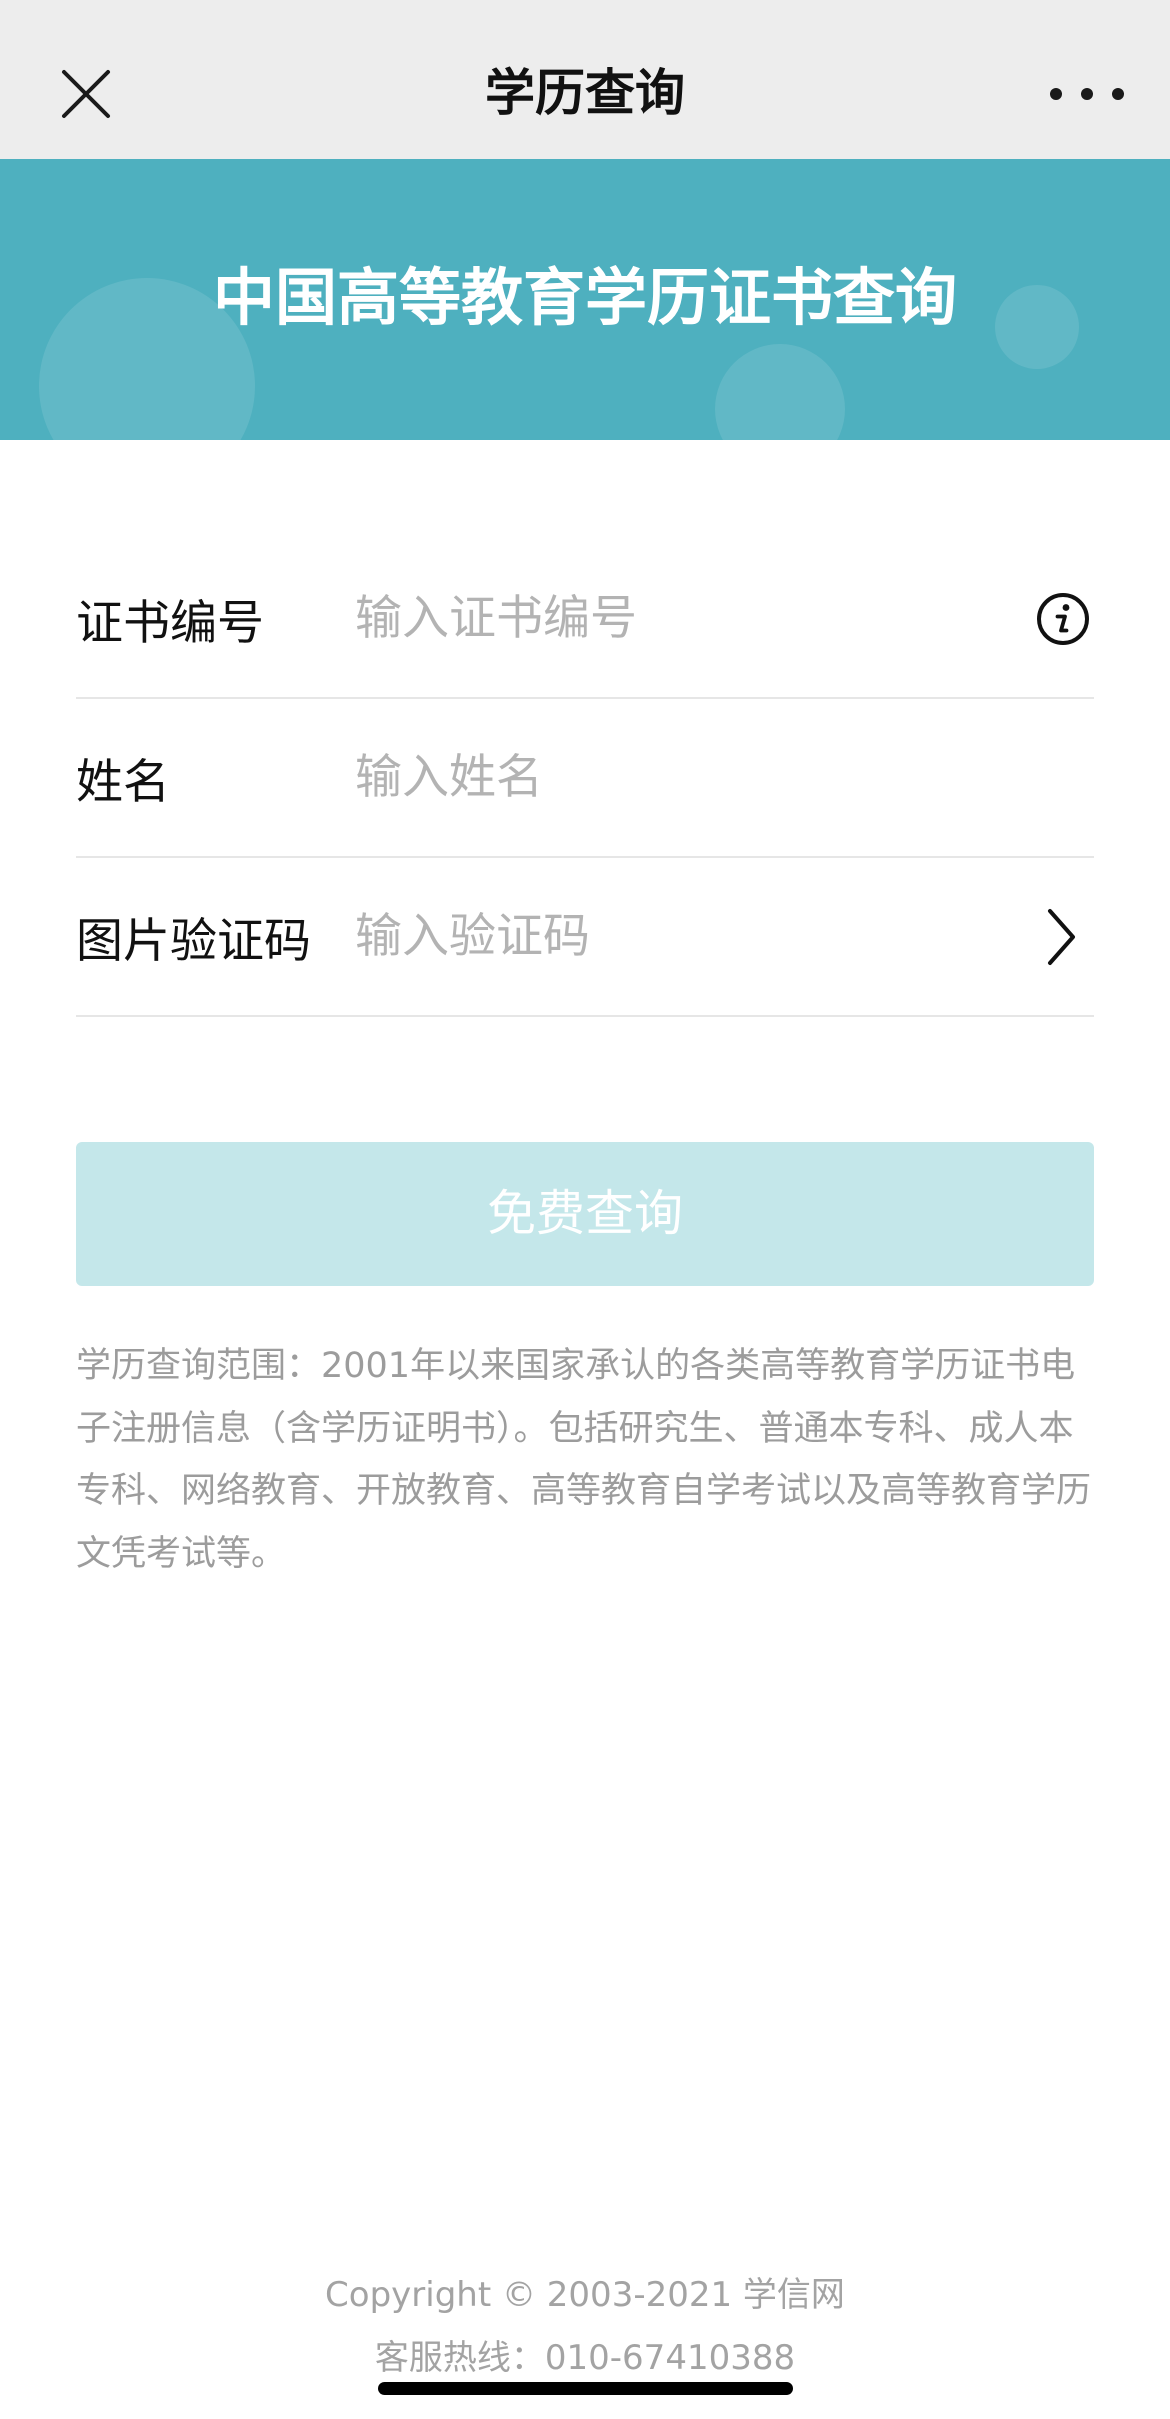 The width and height of the screenshot is (1170, 2419). Describe the element at coordinates (193, 941) in the screenshot. I see `captcha-label: 图片验证码` at that location.